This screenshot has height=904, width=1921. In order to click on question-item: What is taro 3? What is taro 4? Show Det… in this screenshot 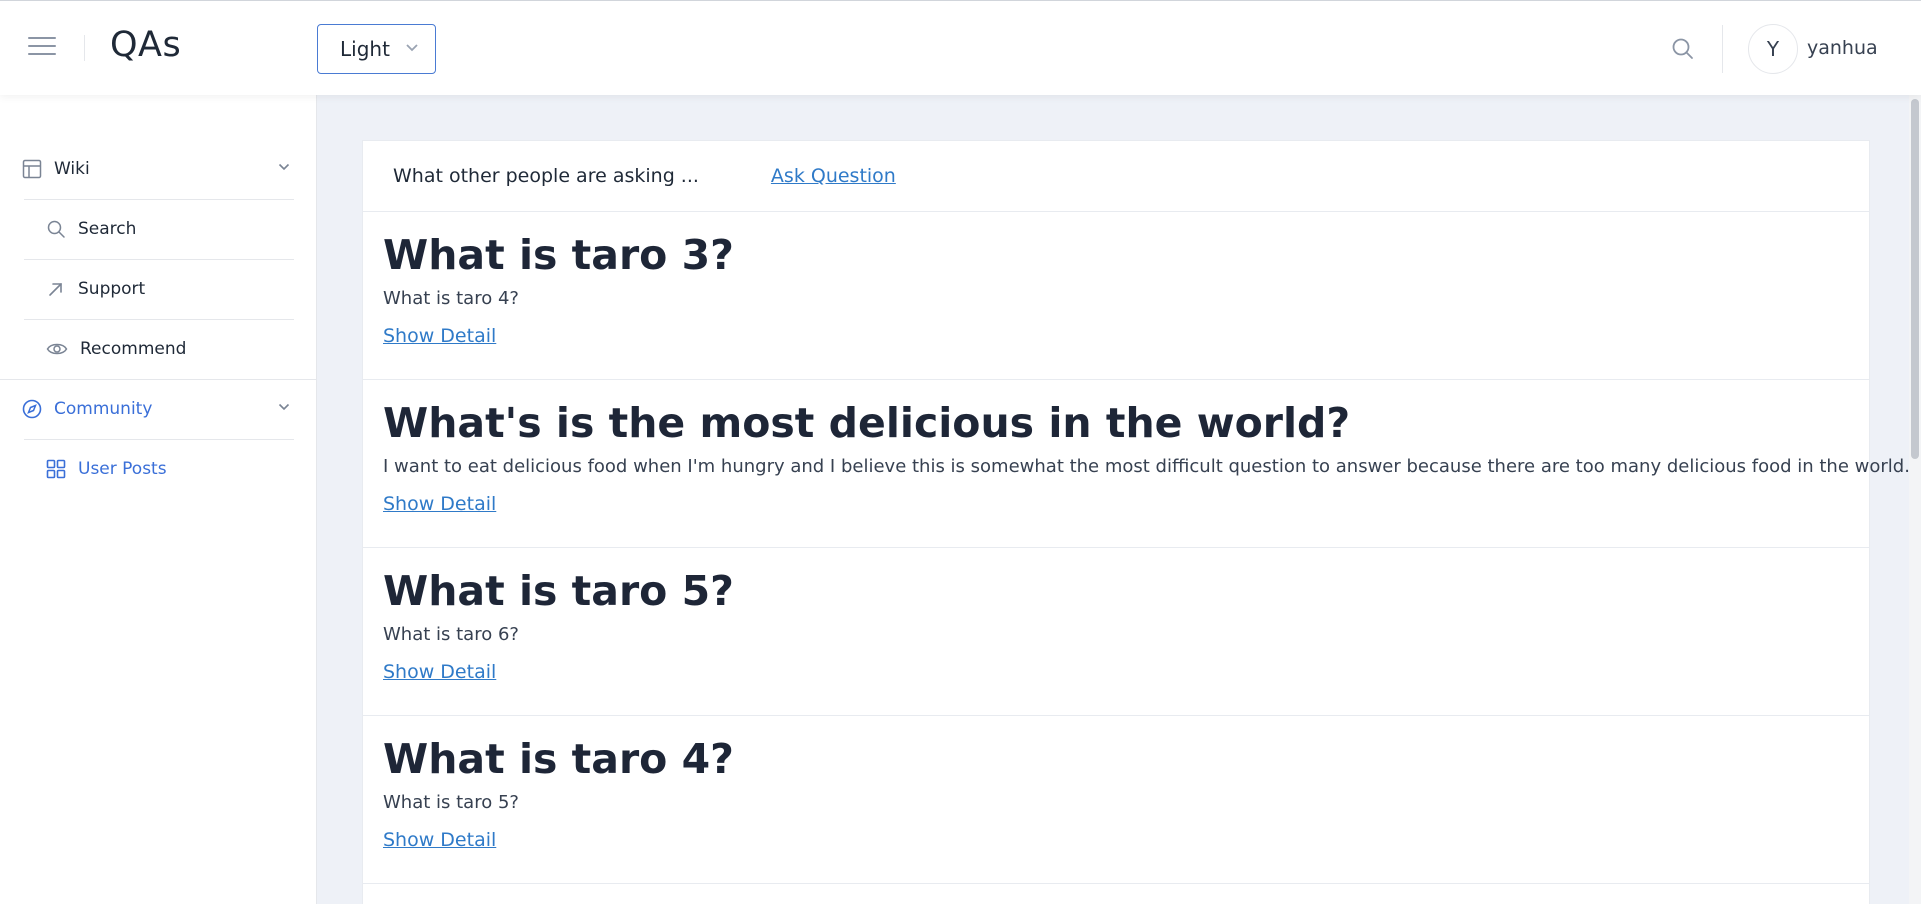, I will do `click(1116, 296)`.